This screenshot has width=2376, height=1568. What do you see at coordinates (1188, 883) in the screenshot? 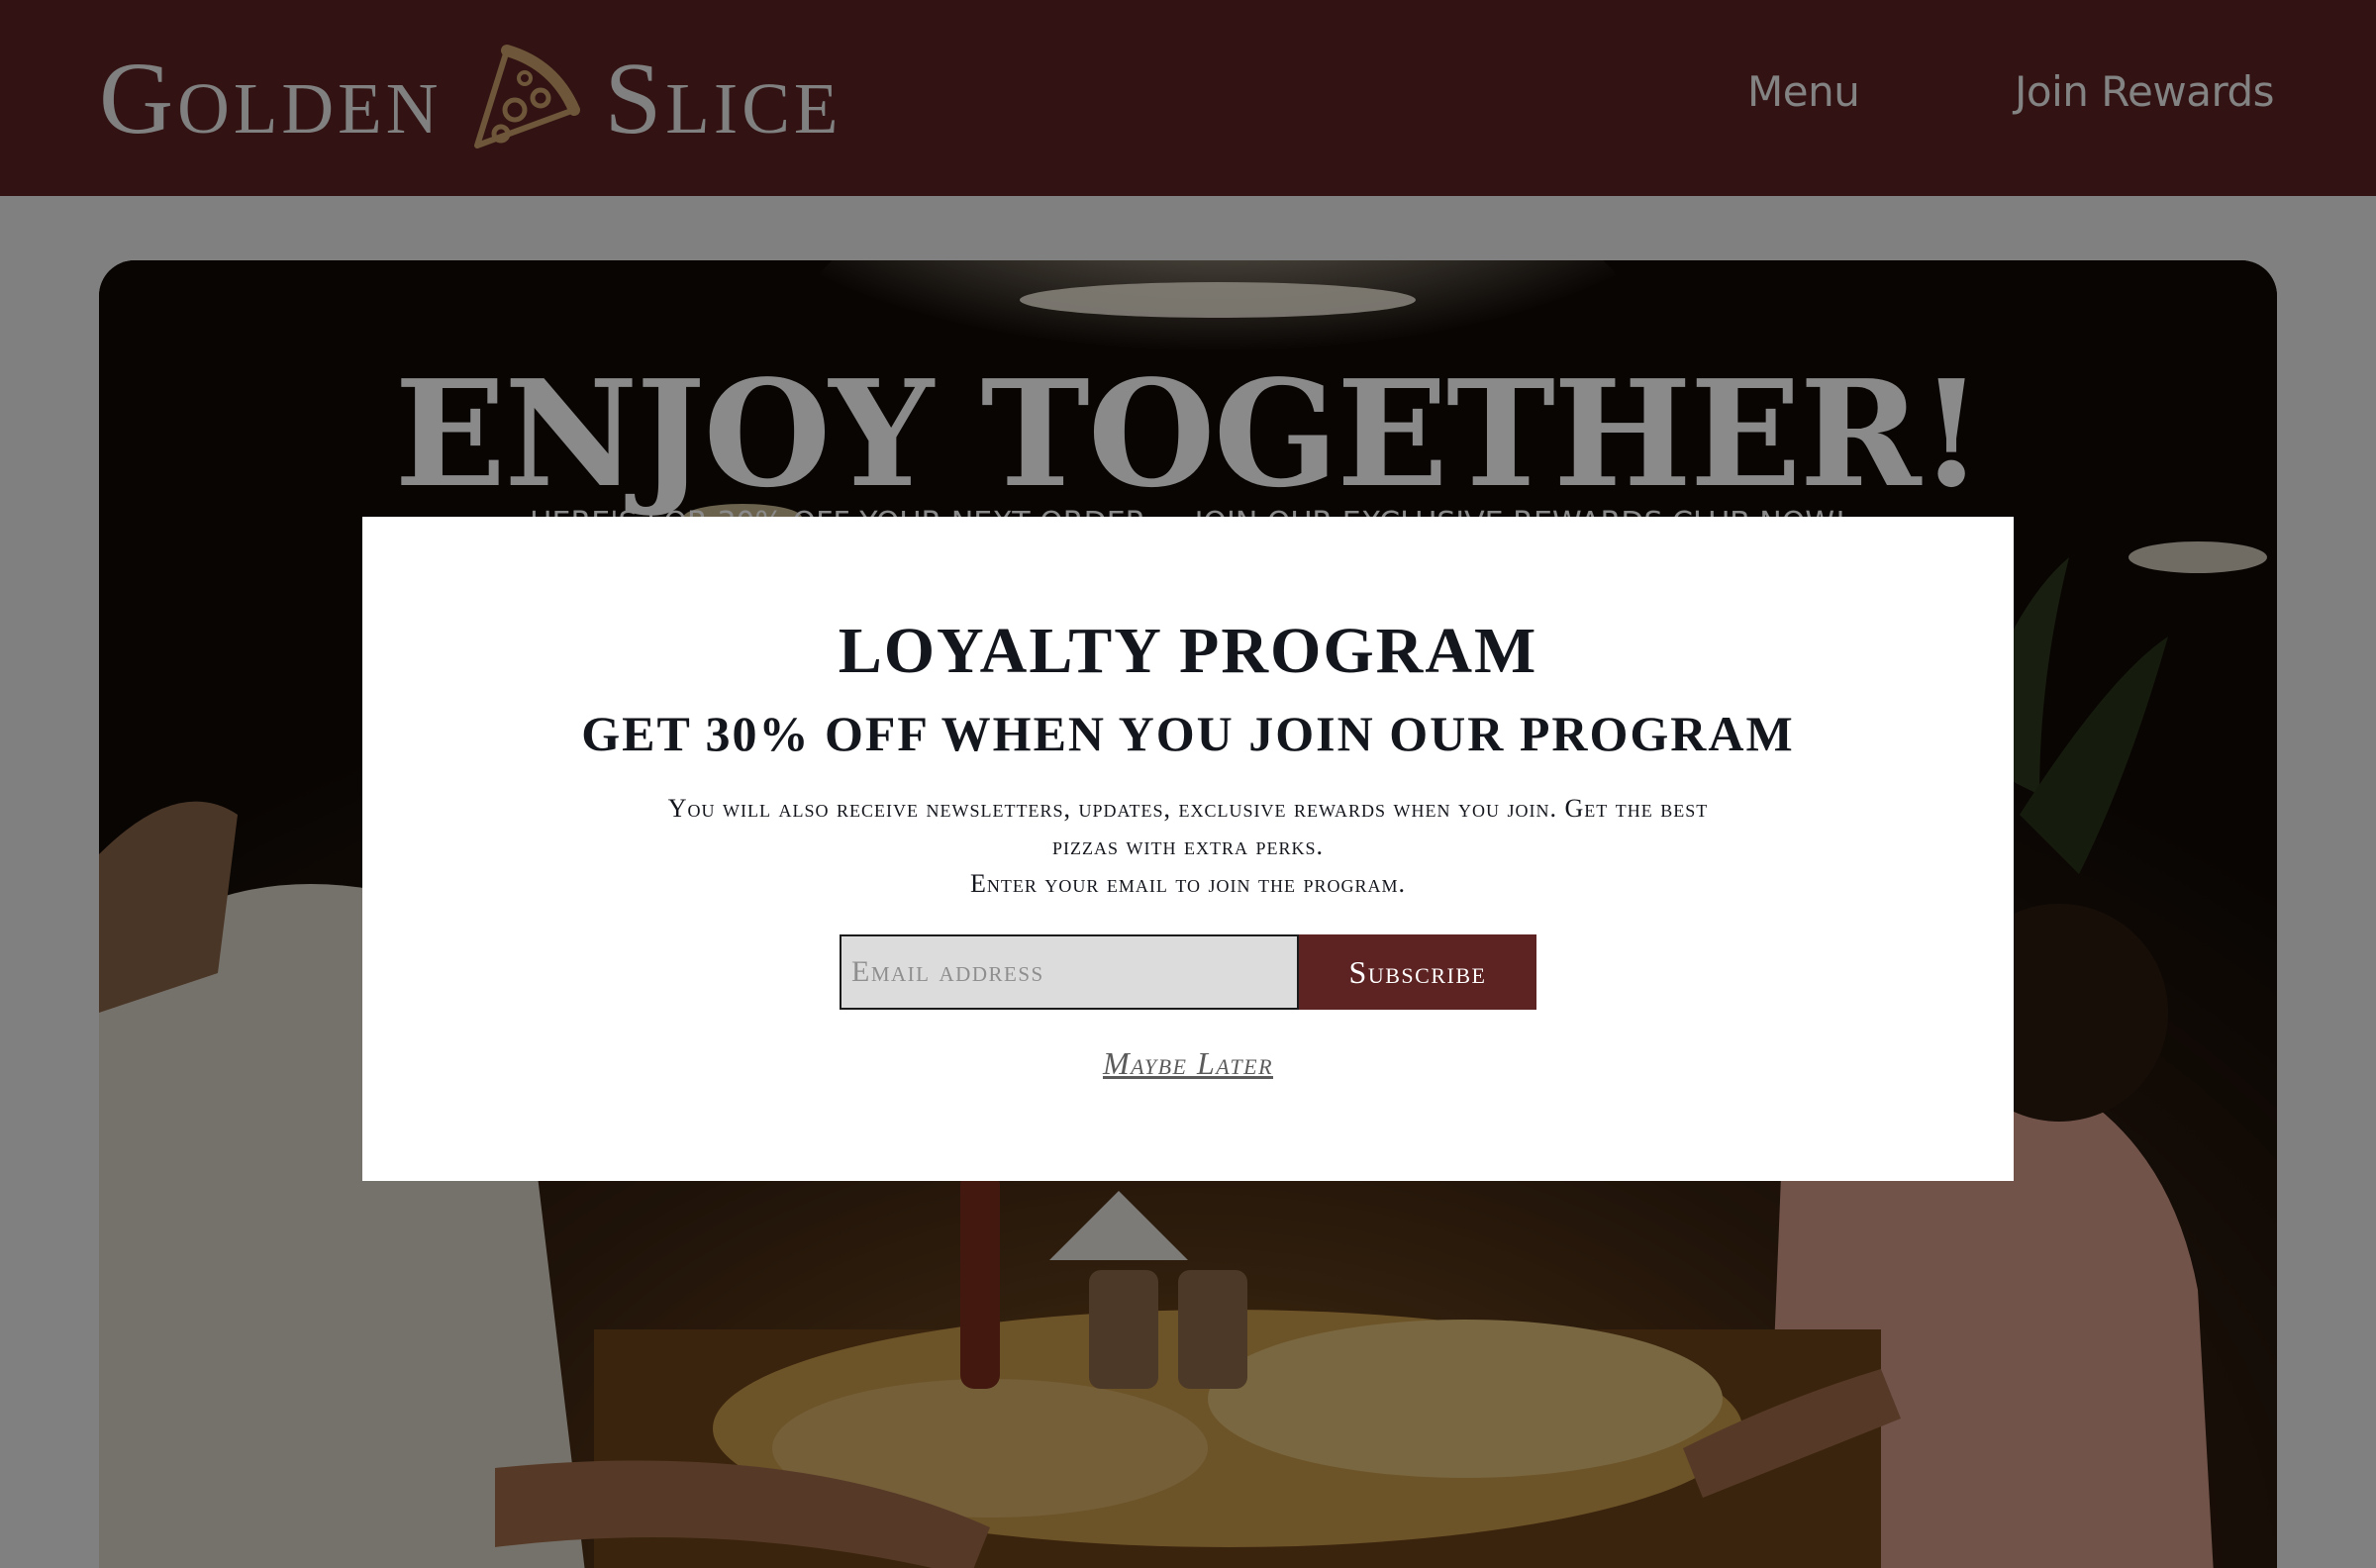
I see `modal-description-line: Enter your email to join the program.` at bounding box center [1188, 883].